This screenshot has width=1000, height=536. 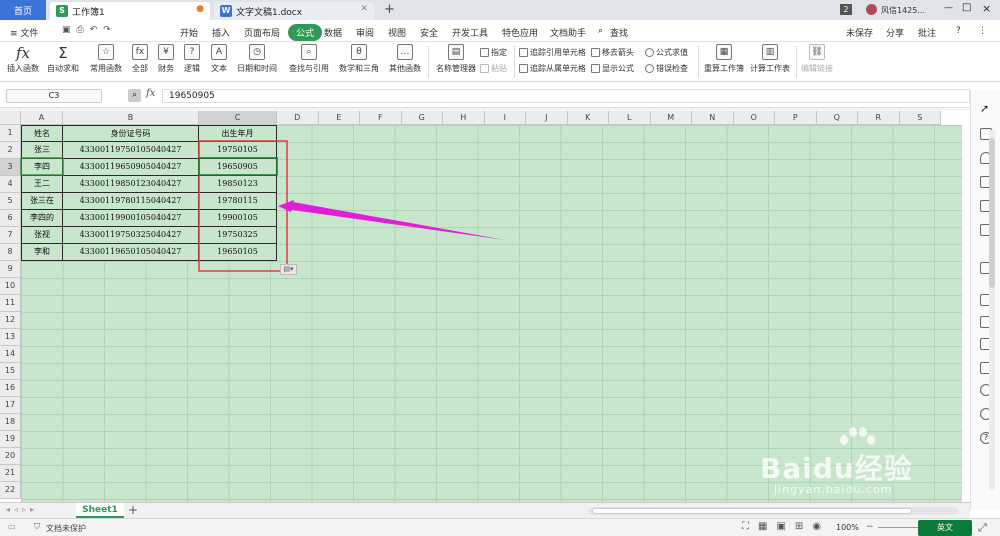 What do you see at coordinates (786, 526) in the screenshot?
I see `view-mode-icons: ⛶▦▣⊞◉` at bounding box center [786, 526].